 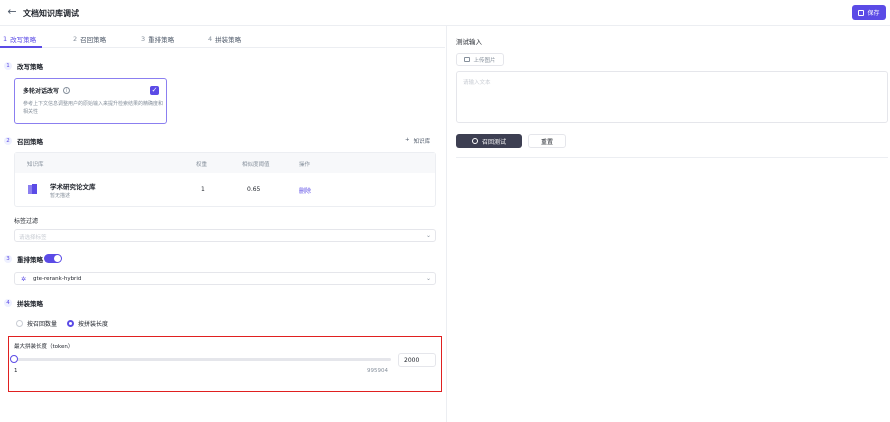 I want to click on tag-filter-select: 请选择标签 ⌄, so click(x=225, y=235).